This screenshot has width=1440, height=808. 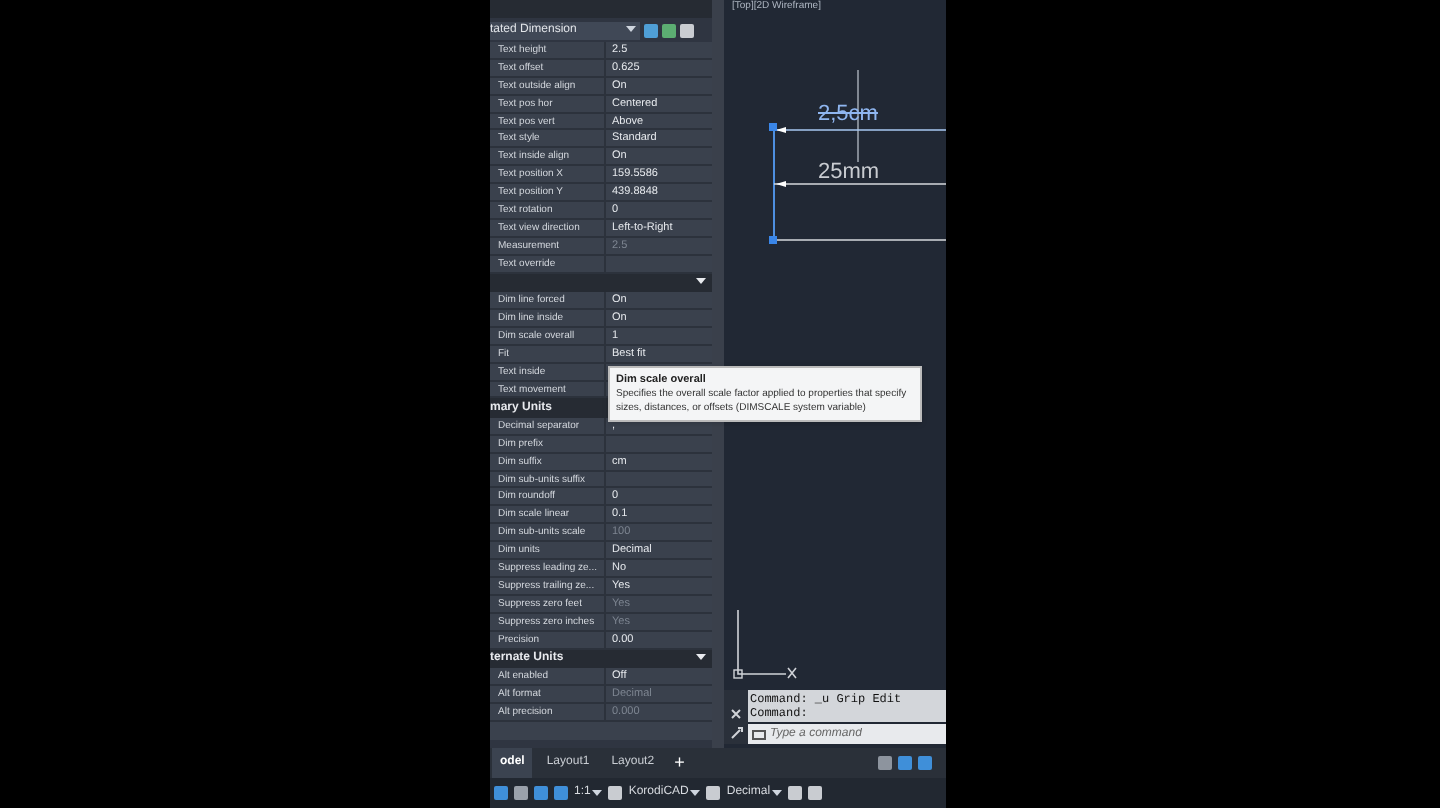 What do you see at coordinates (848, 115) in the screenshot?
I see `dimension-text: 2,5cm` at bounding box center [848, 115].